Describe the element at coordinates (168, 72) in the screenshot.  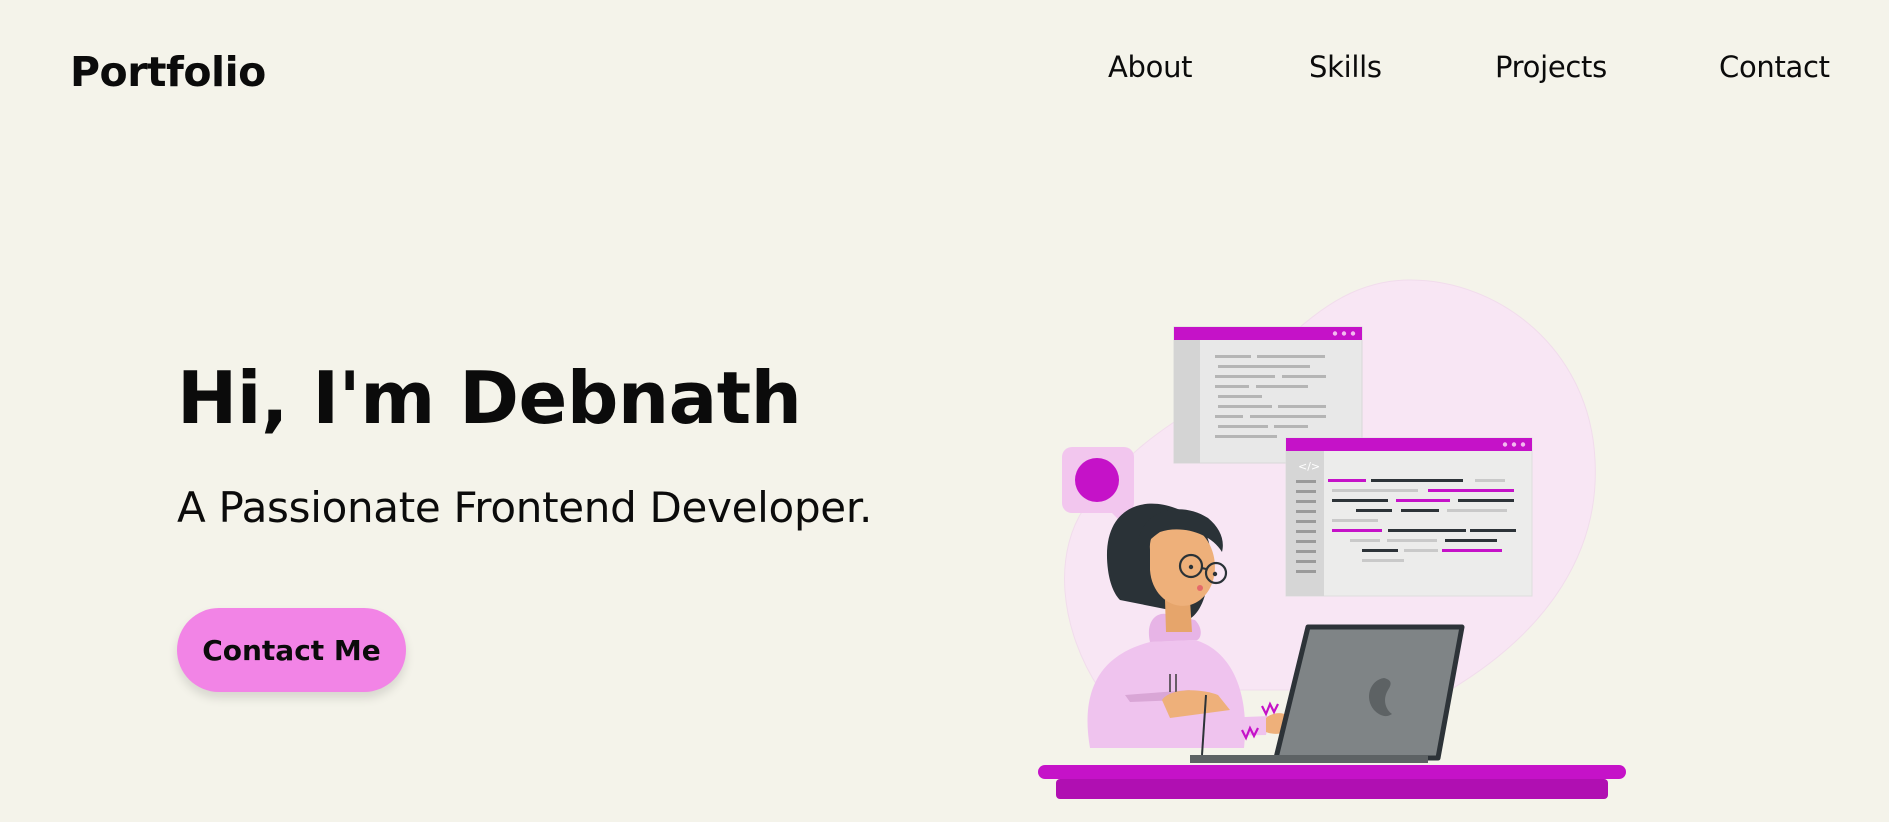
I see `site-logo: Portfolio` at that location.